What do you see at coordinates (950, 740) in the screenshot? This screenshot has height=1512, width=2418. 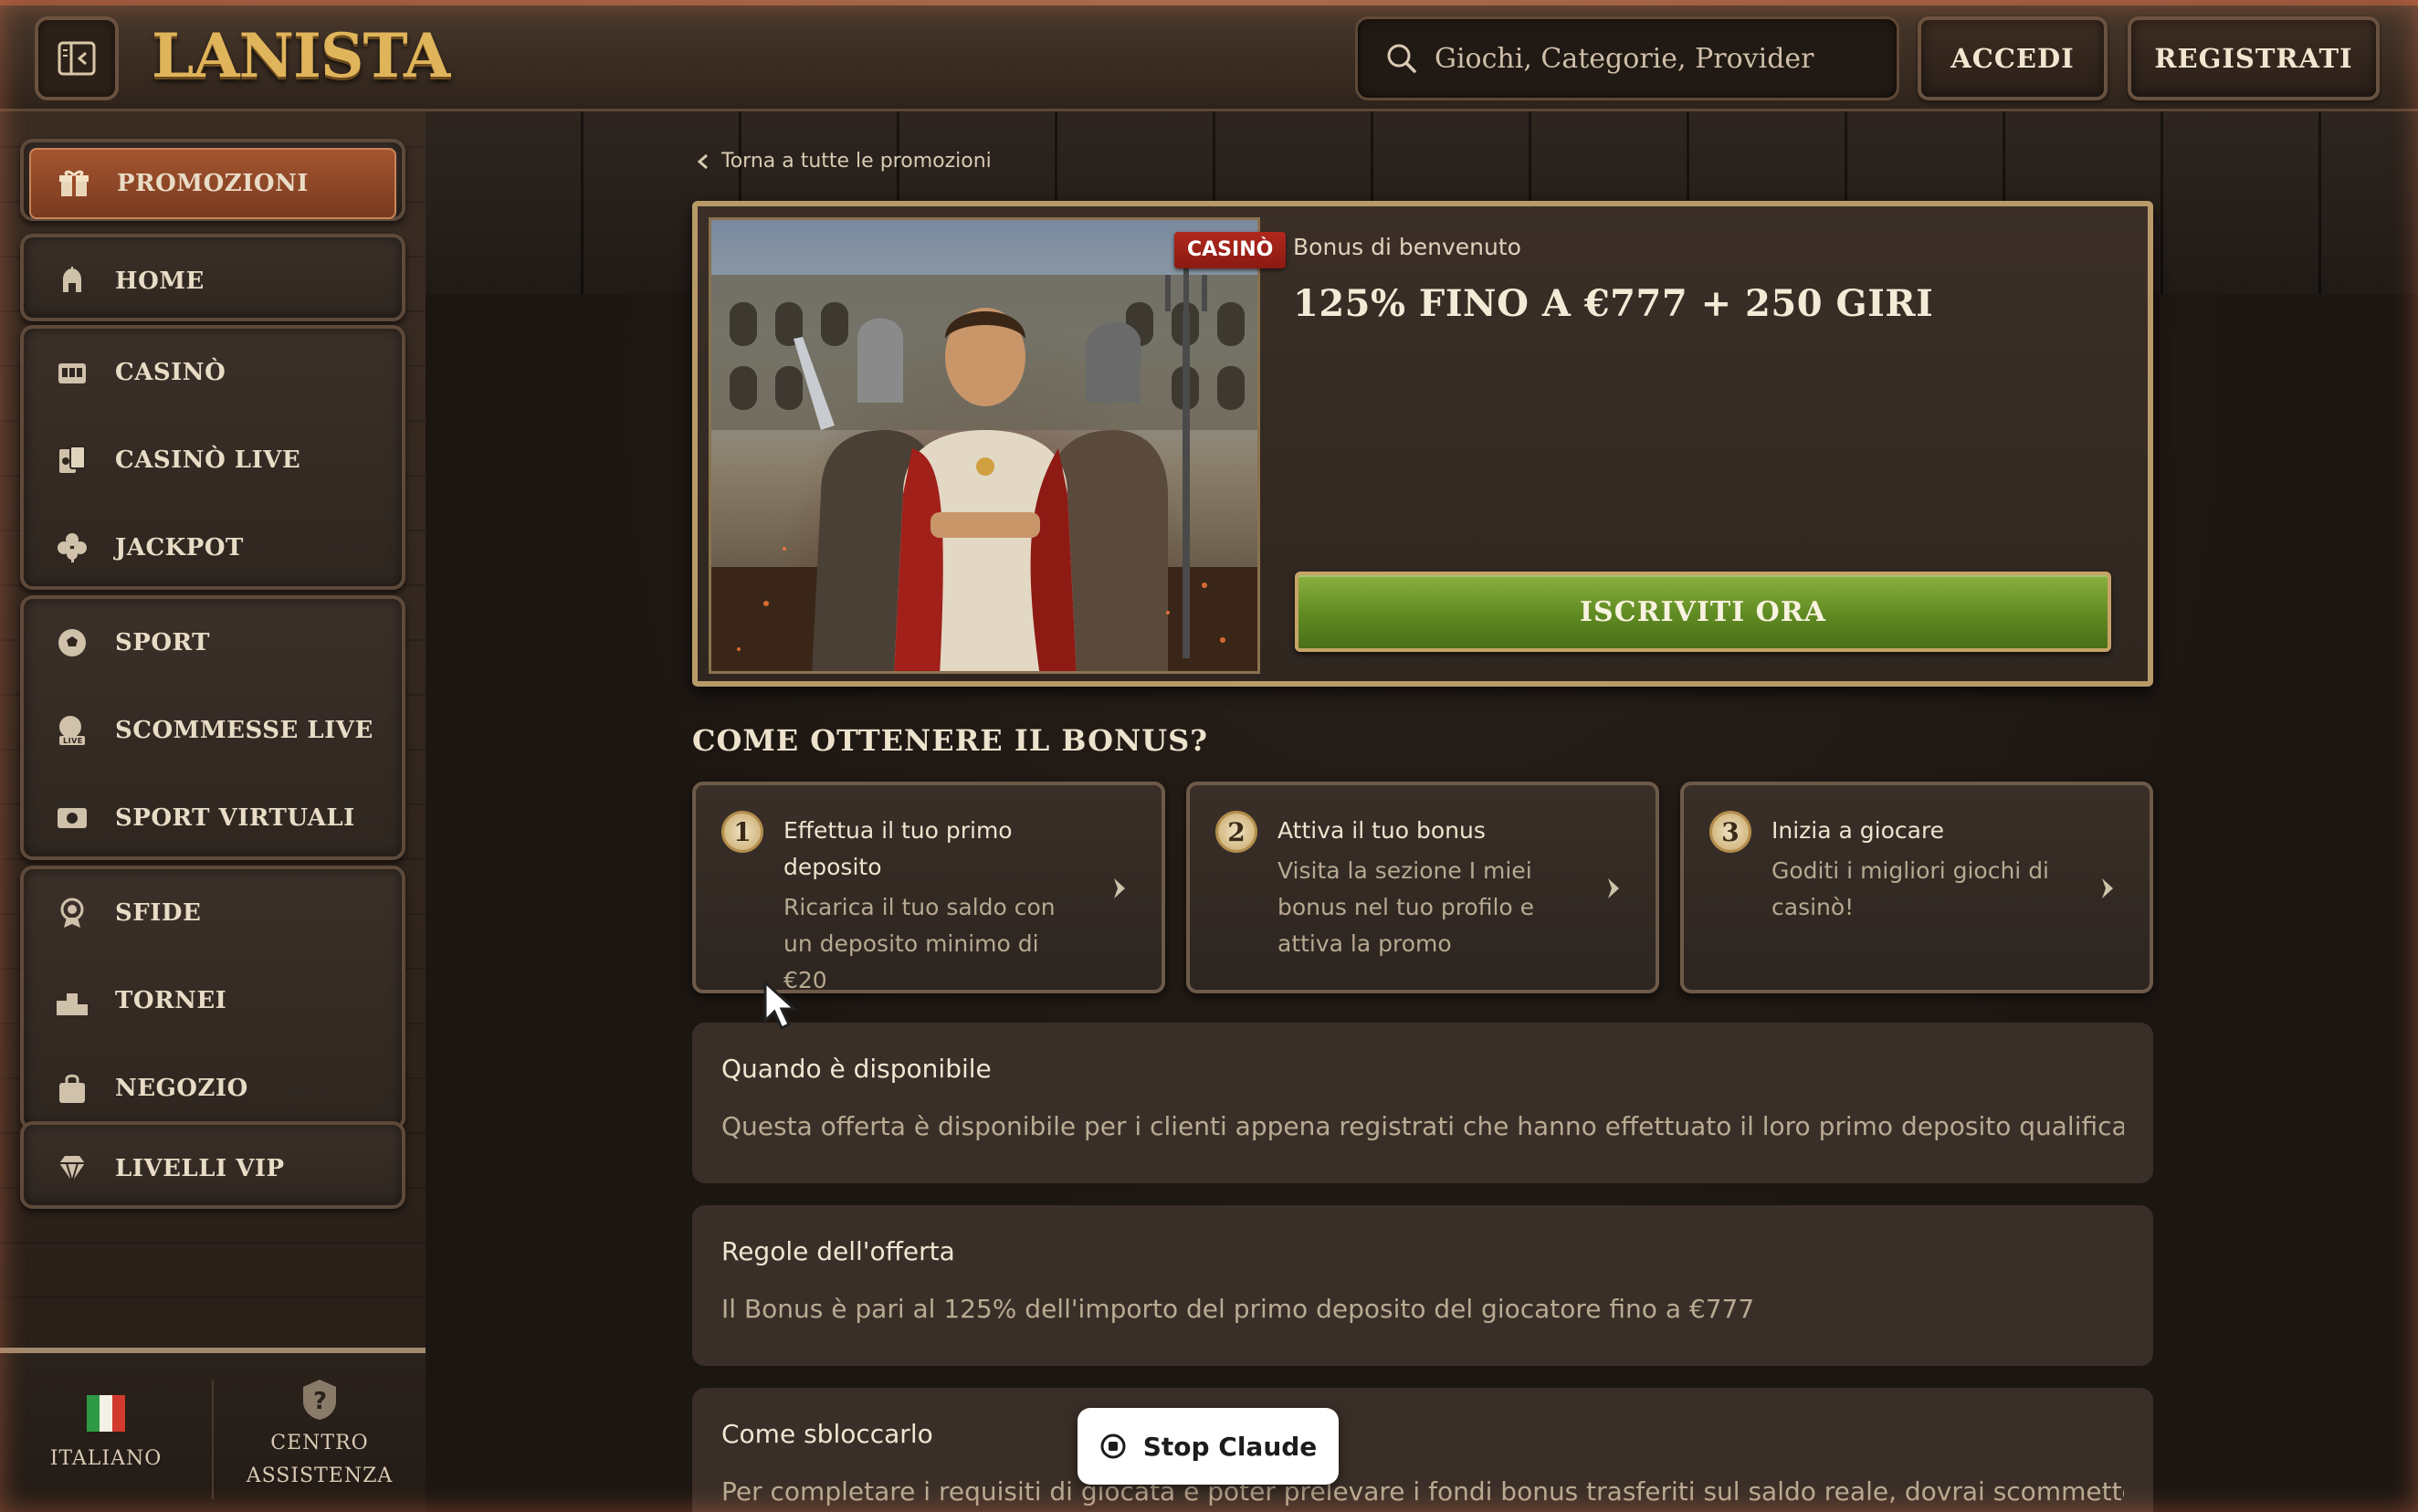 I see `how-to-get-bonus-title: COME OTTENERE IL BONUS?` at bounding box center [950, 740].